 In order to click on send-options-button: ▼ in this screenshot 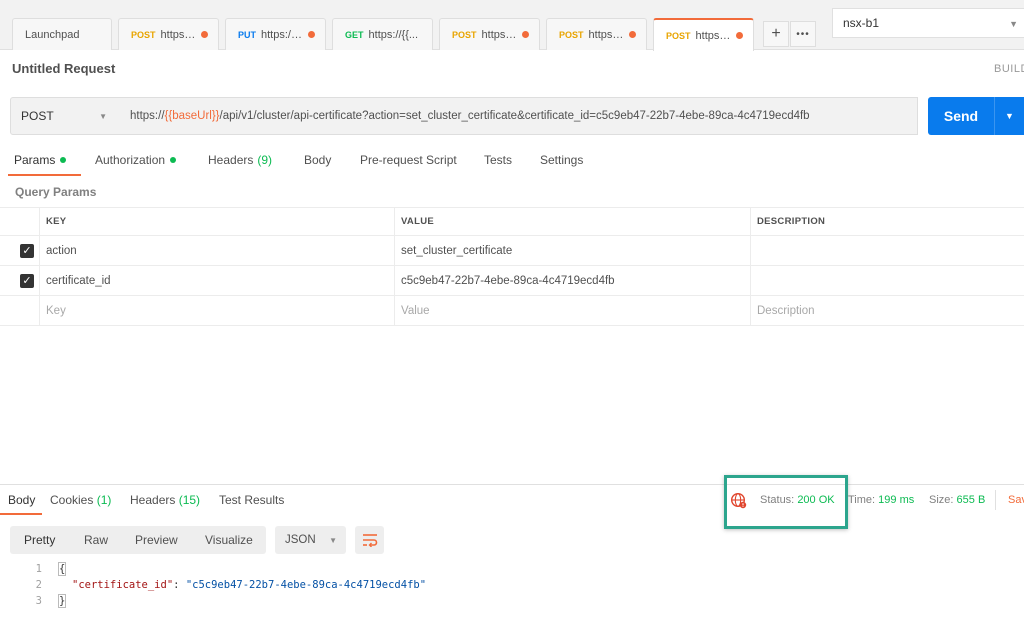, I will do `click(1009, 116)`.